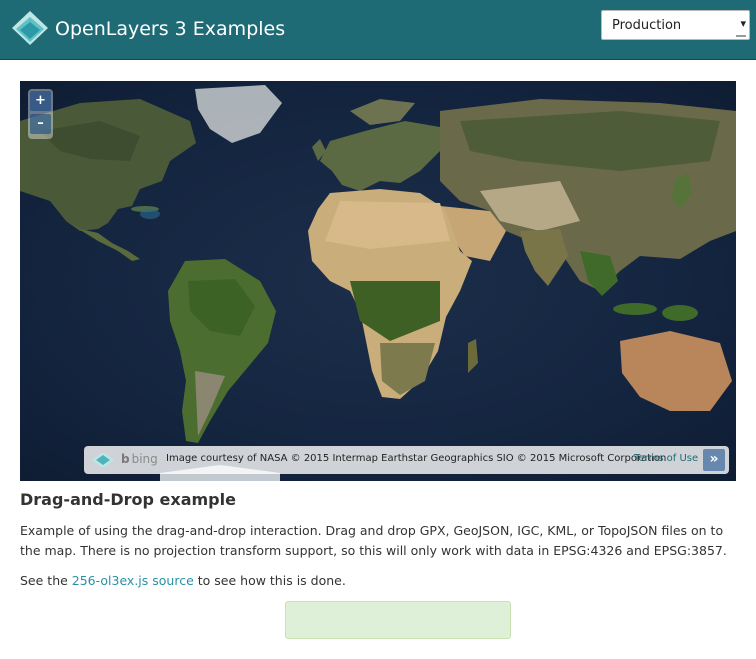  Describe the element at coordinates (647, 25) in the screenshot. I see `version-select-value: Production` at that location.